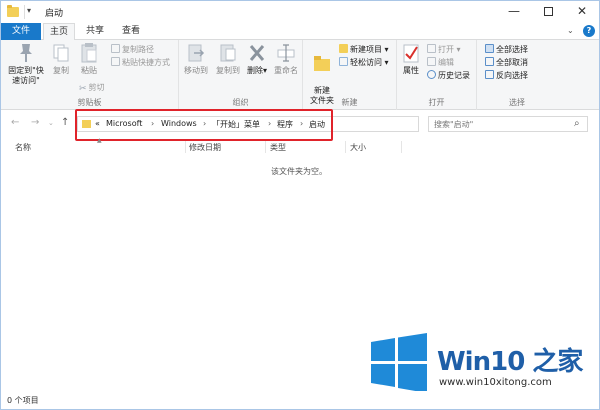  Describe the element at coordinates (300, 400) in the screenshot. I see `status-bar: 0 个项目` at that location.